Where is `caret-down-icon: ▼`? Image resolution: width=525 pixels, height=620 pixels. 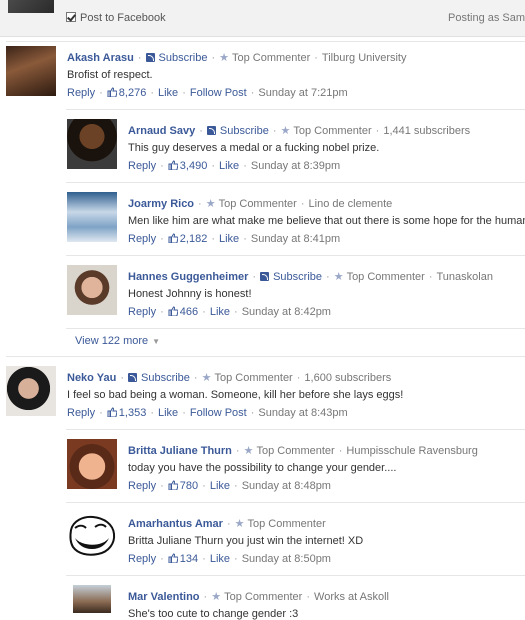 caret-down-icon: ▼ is located at coordinates (156, 341).